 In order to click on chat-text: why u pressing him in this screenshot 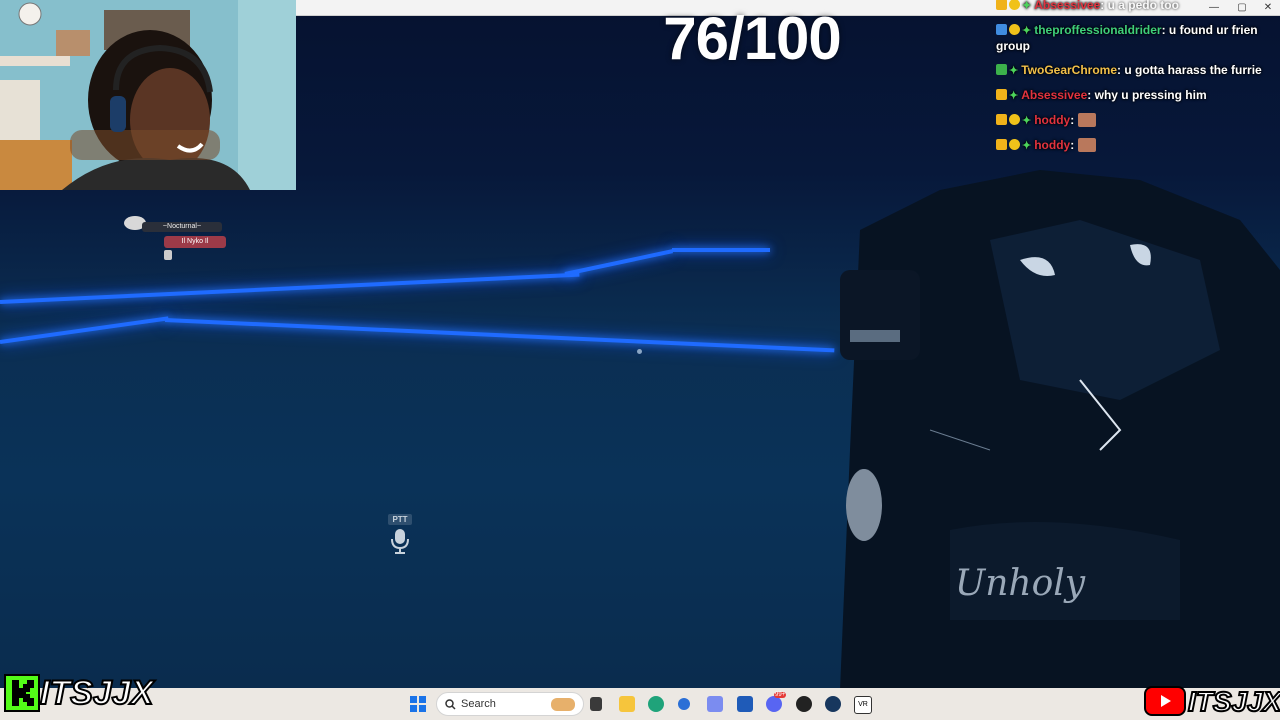, I will do `click(1150, 95)`.